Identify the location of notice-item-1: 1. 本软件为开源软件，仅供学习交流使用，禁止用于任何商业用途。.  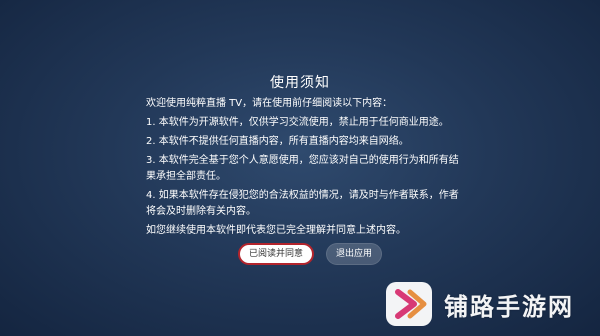
(297, 122).